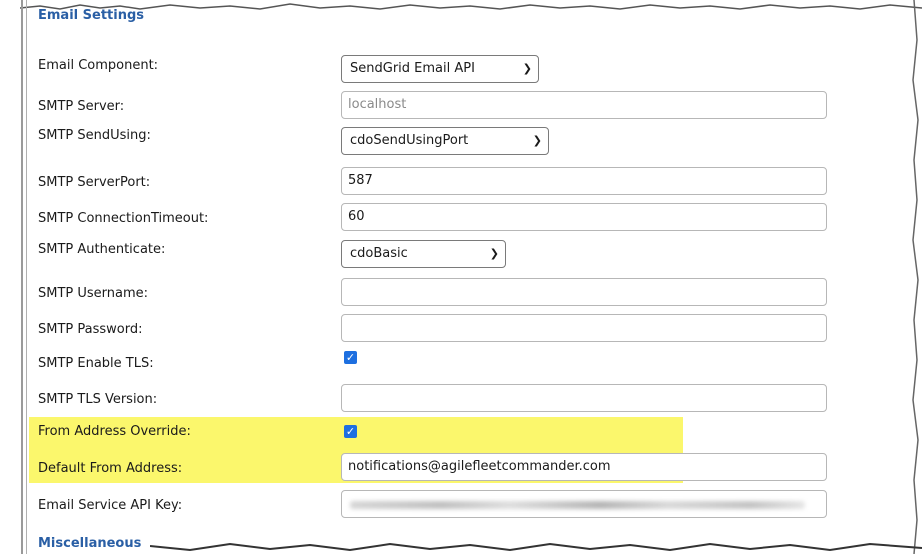 The image size is (922, 554). I want to click on torn-edge-bottom, so click(536, 547).